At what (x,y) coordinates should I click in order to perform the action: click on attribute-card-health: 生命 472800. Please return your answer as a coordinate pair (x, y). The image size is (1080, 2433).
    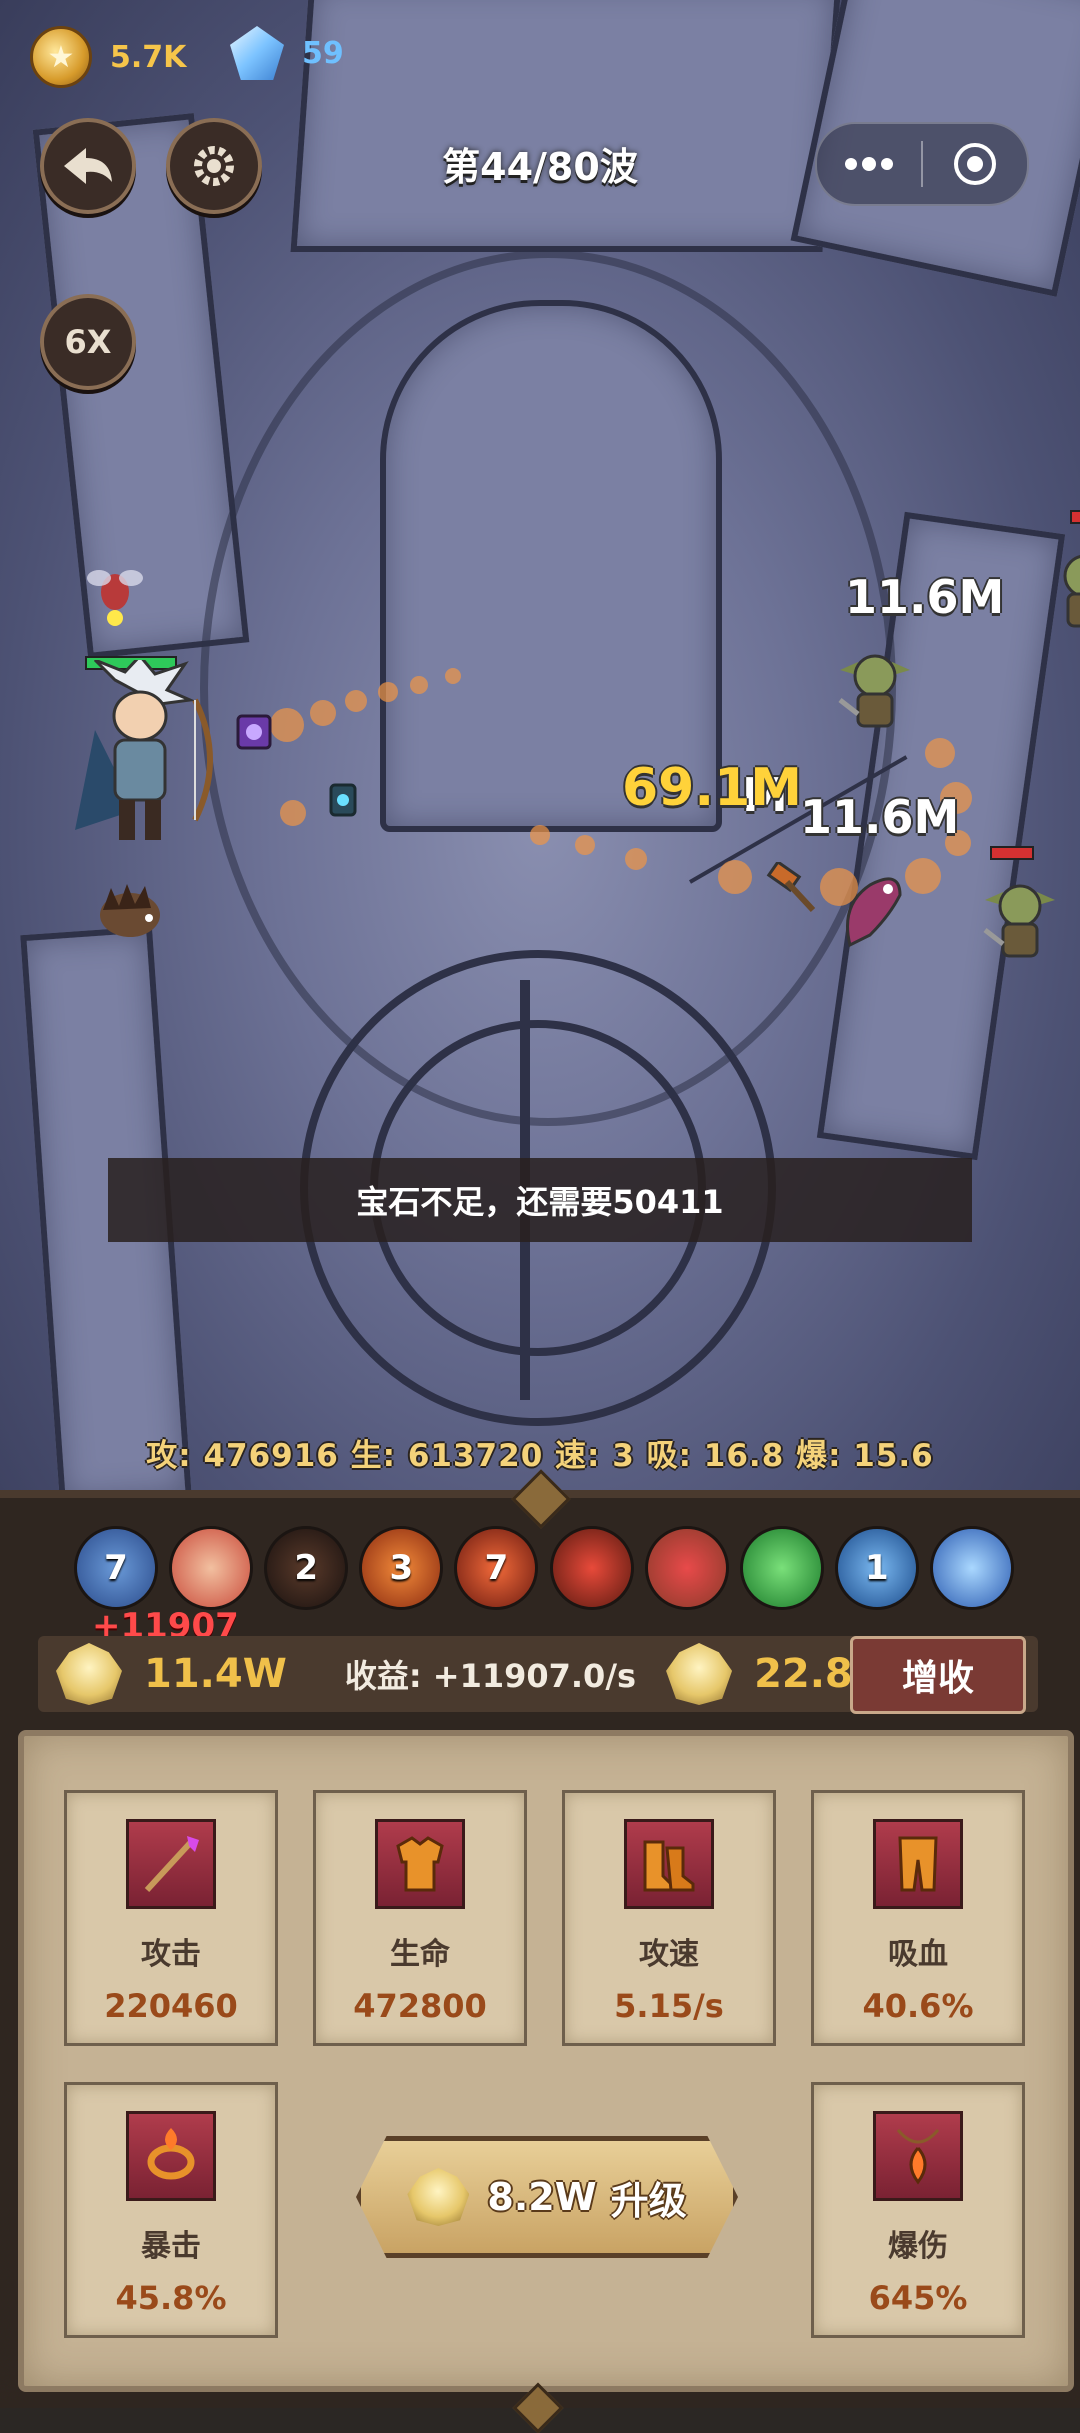
    Looking at the image, I should click on (420, 1918).